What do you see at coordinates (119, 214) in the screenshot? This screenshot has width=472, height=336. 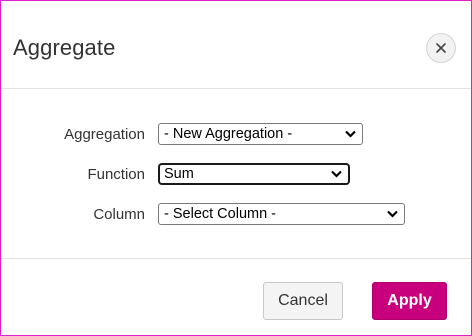 I see `column-label: Column` at bounding box center [119, 214].